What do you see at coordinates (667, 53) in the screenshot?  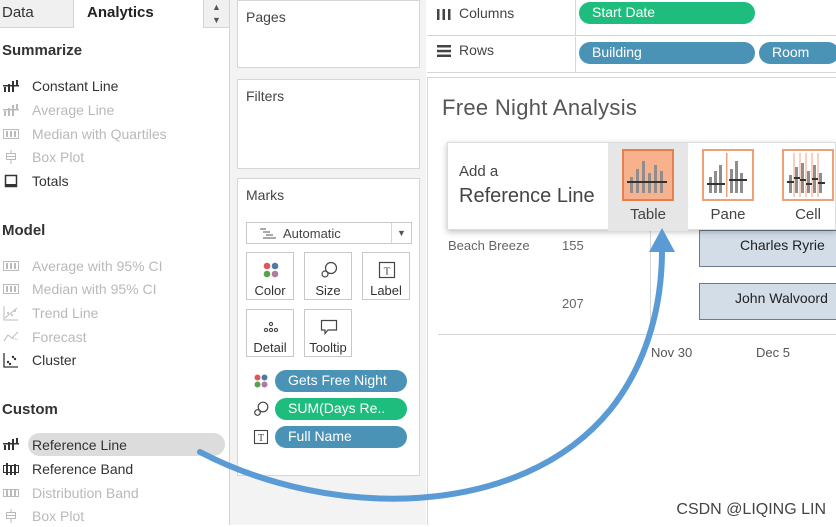 I see `rows-pill-building: Building` at bounding box center [667, 53].